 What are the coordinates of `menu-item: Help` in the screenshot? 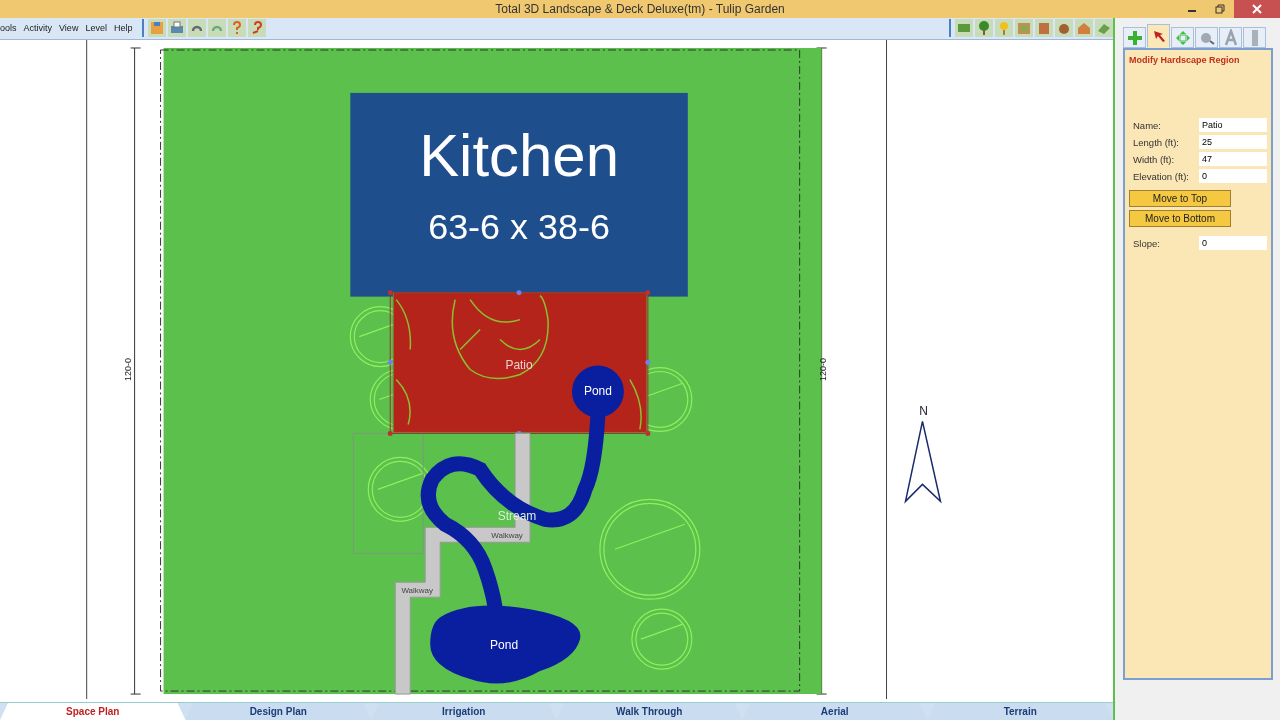 It's located at (123, 28).